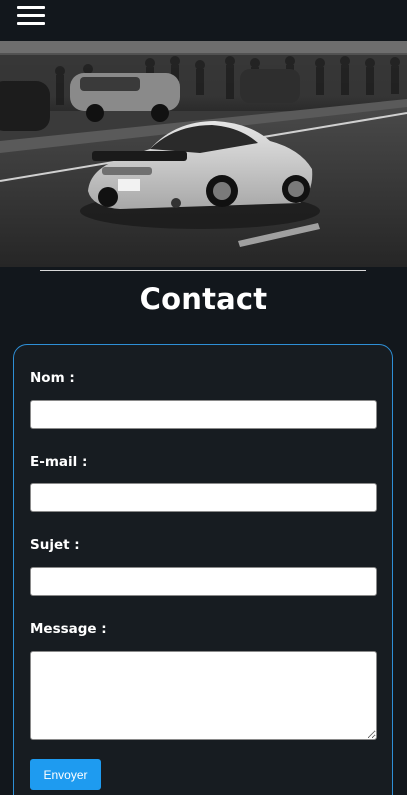 This screenshot has height=795, width=407. I want to click on message-textarea, so click(203, 695).